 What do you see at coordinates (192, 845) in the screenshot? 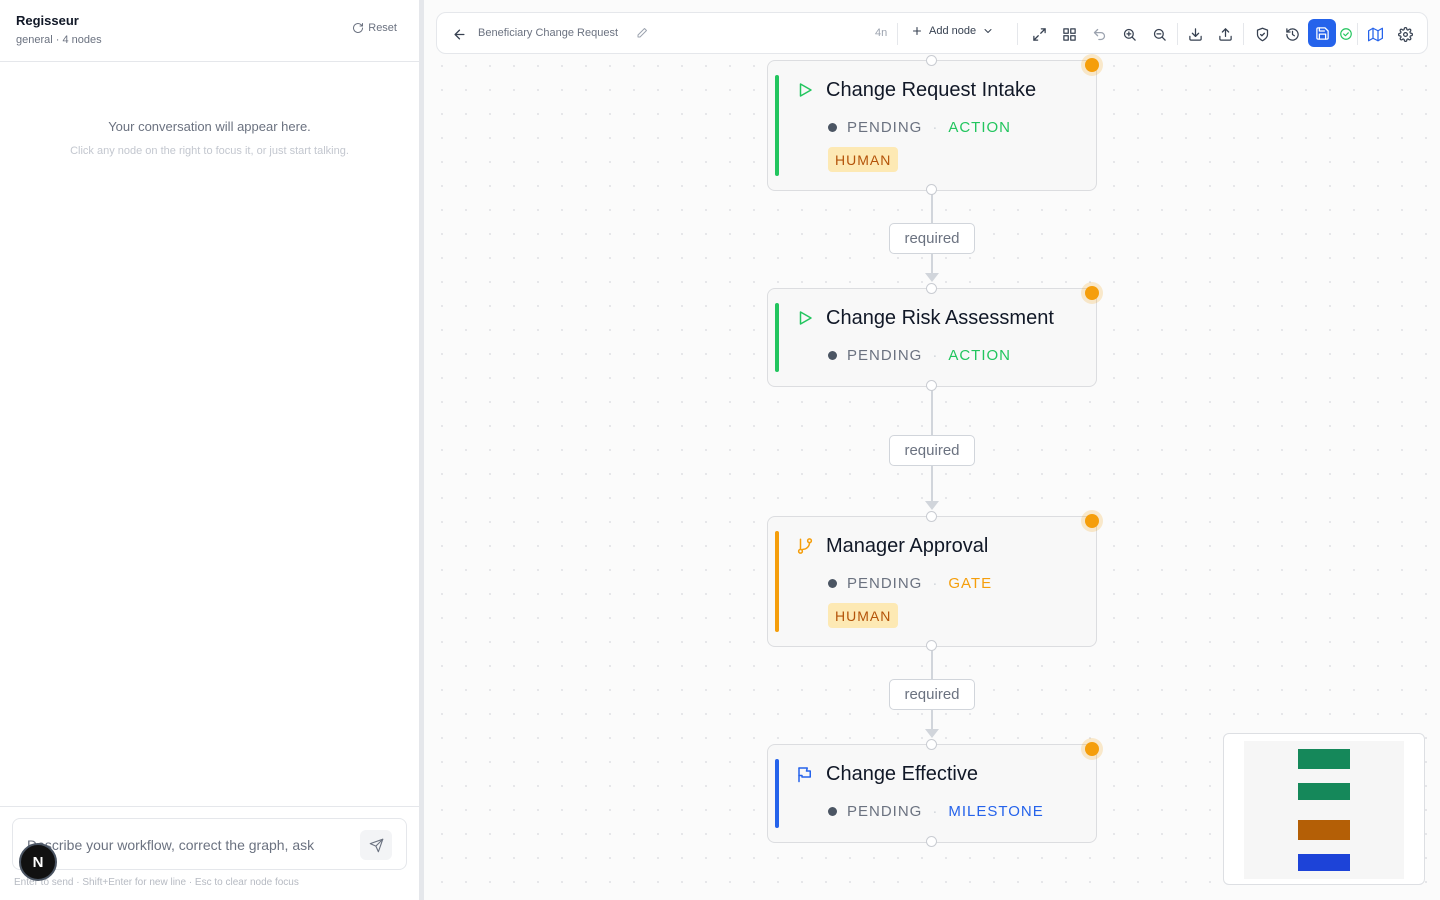
I see `chat-input` at bounding box center [192, 845].